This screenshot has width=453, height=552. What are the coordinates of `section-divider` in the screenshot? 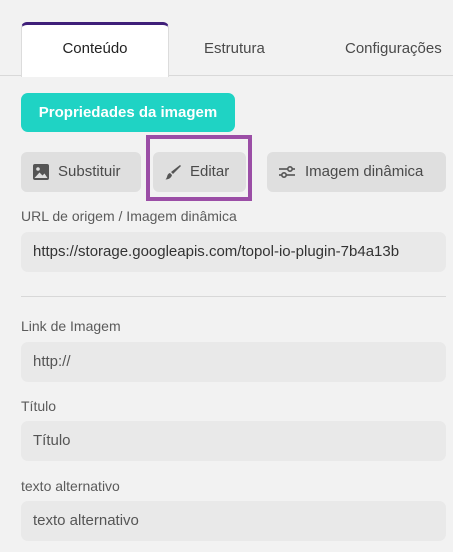 It's located at (233, 296).